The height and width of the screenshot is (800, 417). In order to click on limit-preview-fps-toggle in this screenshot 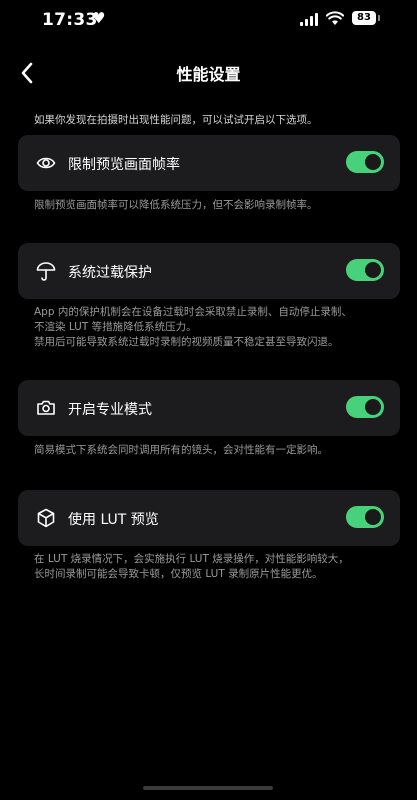, I will do `click(365, 162)`.